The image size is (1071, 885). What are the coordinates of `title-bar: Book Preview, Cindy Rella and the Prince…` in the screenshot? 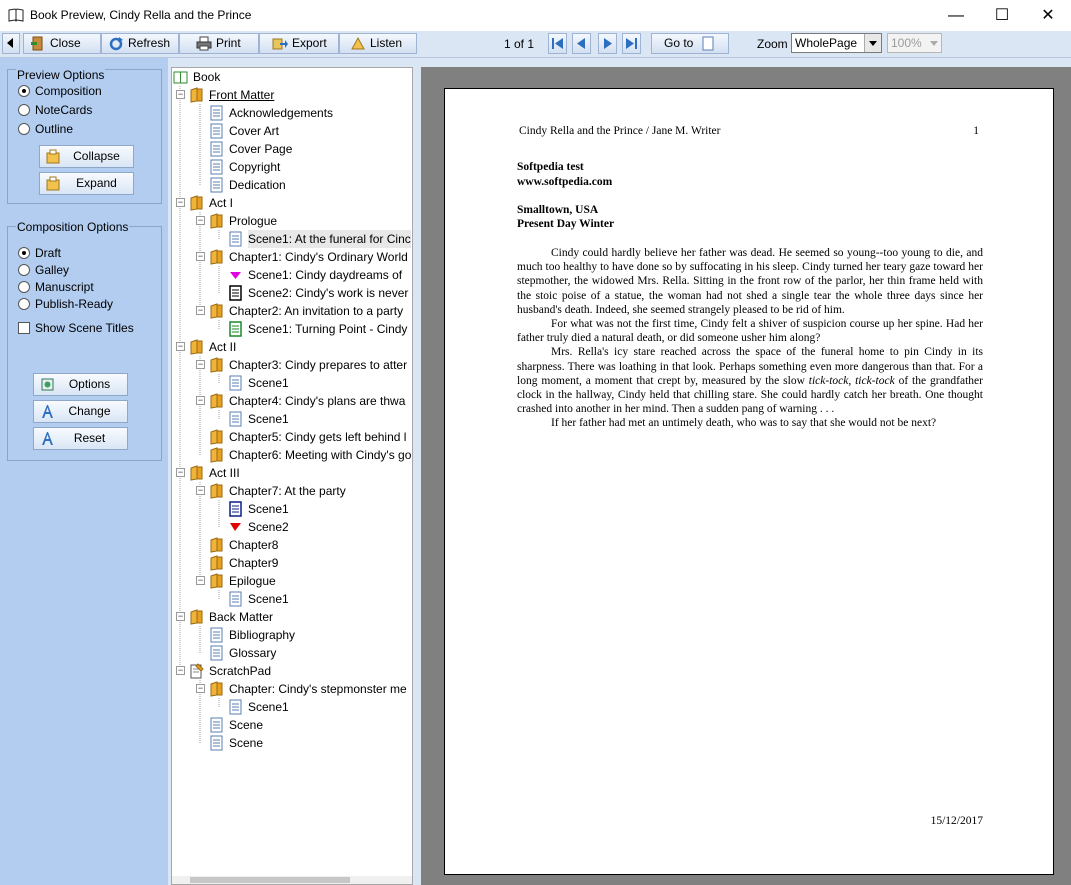 It's located at (535, 16).